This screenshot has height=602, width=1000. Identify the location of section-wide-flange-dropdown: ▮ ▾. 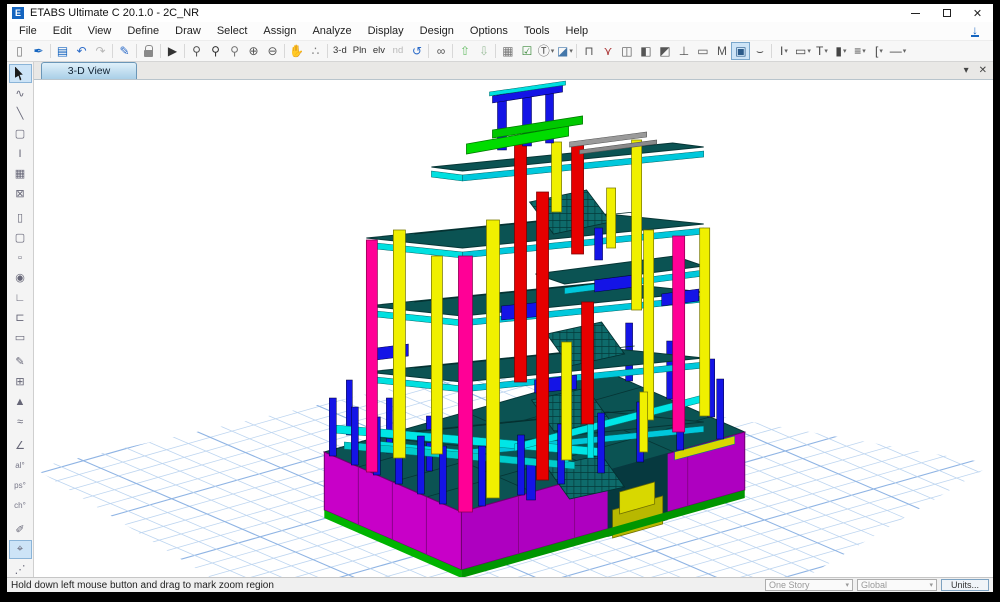
(840, 51).